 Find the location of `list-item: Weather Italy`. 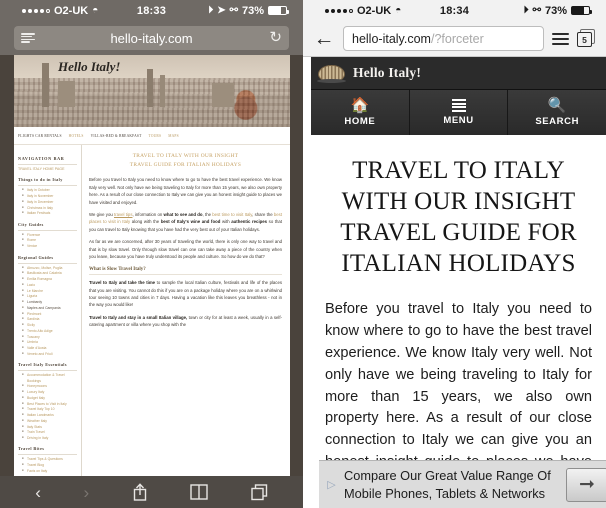

list-item: Weather Italy is located at coordinates (49, 421).